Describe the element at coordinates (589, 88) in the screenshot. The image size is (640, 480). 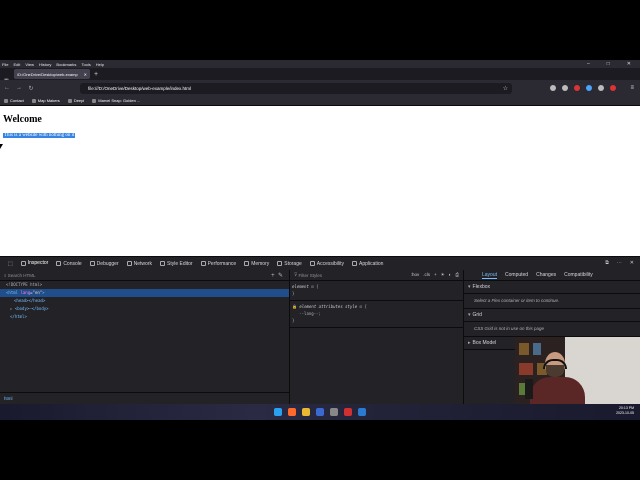
I see `extension-blue-icon` at that location.